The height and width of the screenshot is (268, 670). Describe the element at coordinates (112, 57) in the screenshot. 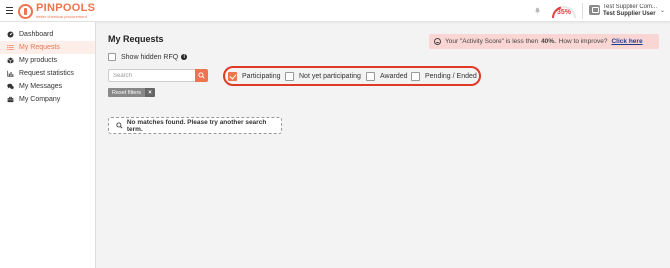

I see `show-hidden-rfq-checkbox` at that location.